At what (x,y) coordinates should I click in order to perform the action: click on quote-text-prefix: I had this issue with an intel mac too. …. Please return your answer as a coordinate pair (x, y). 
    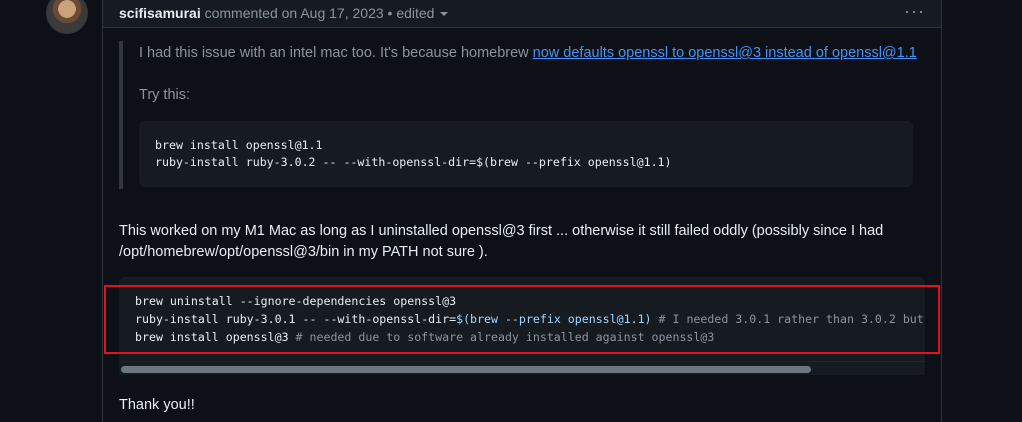
    Looking at the image, I should click on (336, 53).